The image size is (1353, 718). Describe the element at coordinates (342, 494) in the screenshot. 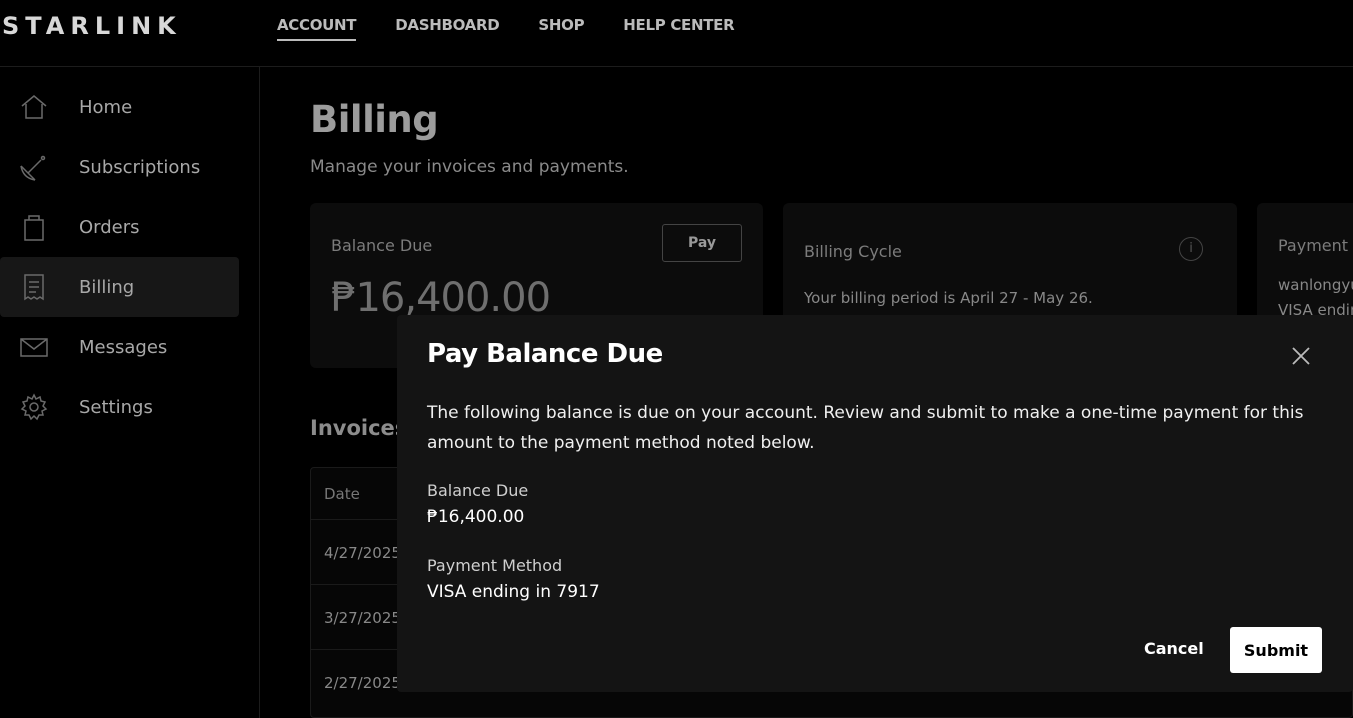

I see `column-header-date: Date` at that location.